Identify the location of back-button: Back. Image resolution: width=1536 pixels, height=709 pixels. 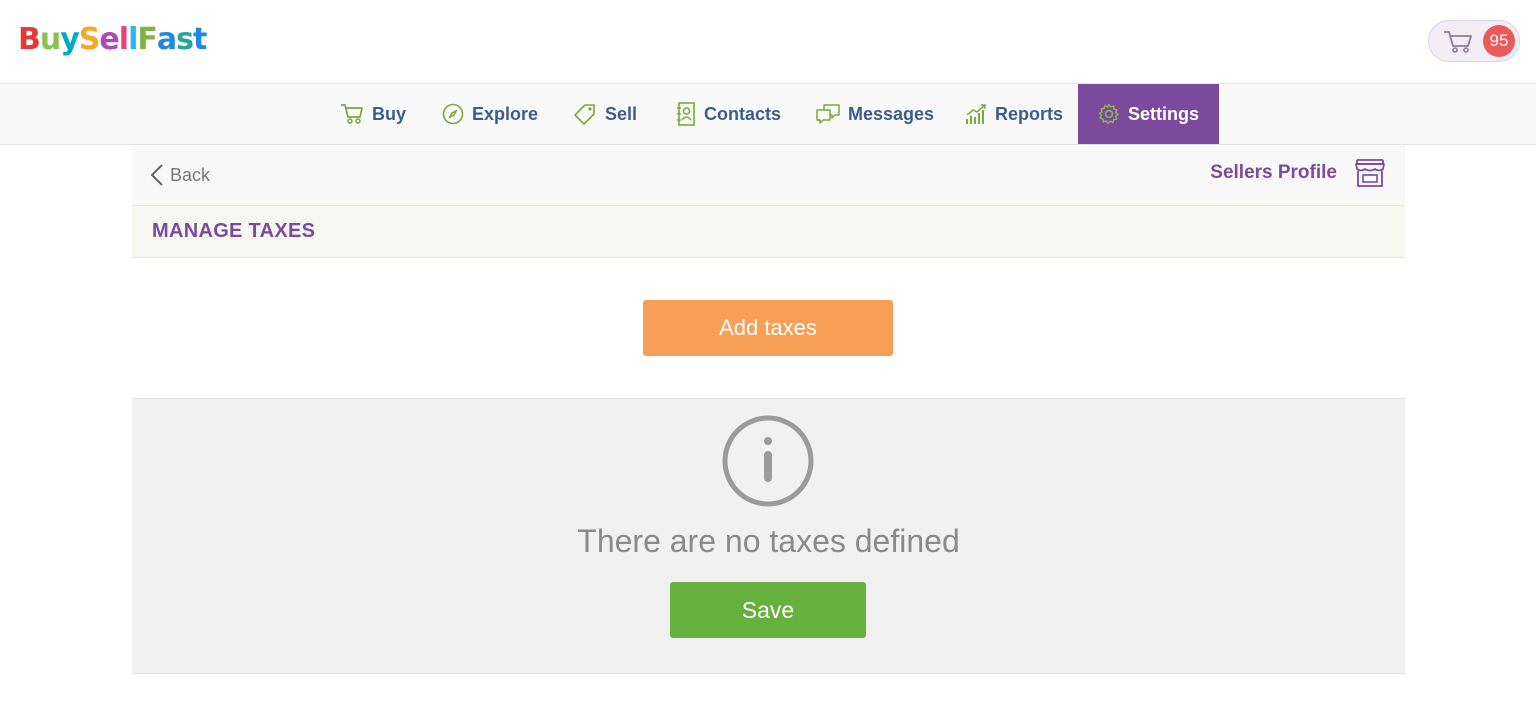
(180, 175).